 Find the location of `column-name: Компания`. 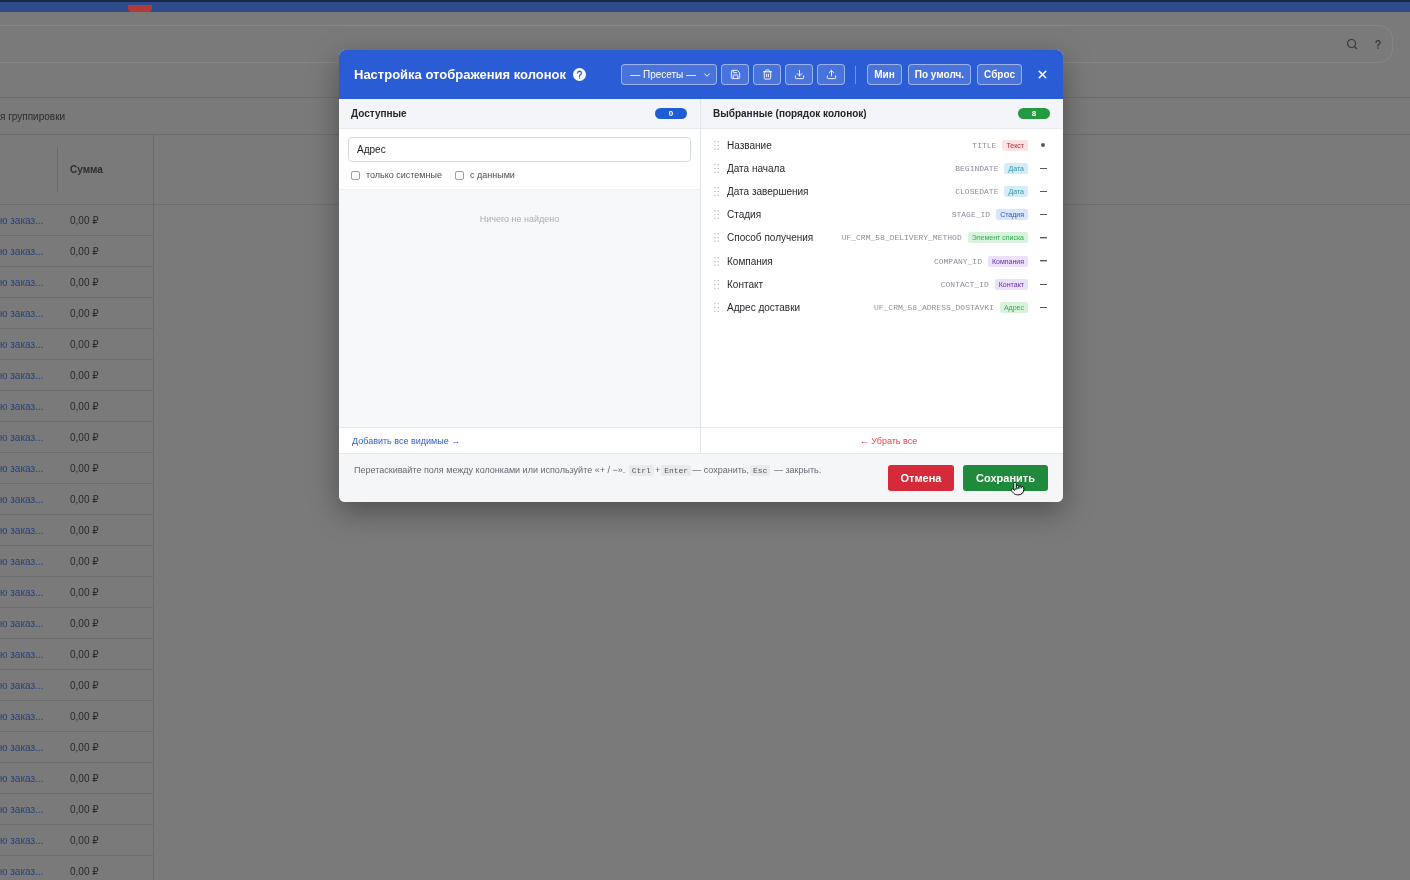

column-name: Компания is located at coordinates (750, 261).